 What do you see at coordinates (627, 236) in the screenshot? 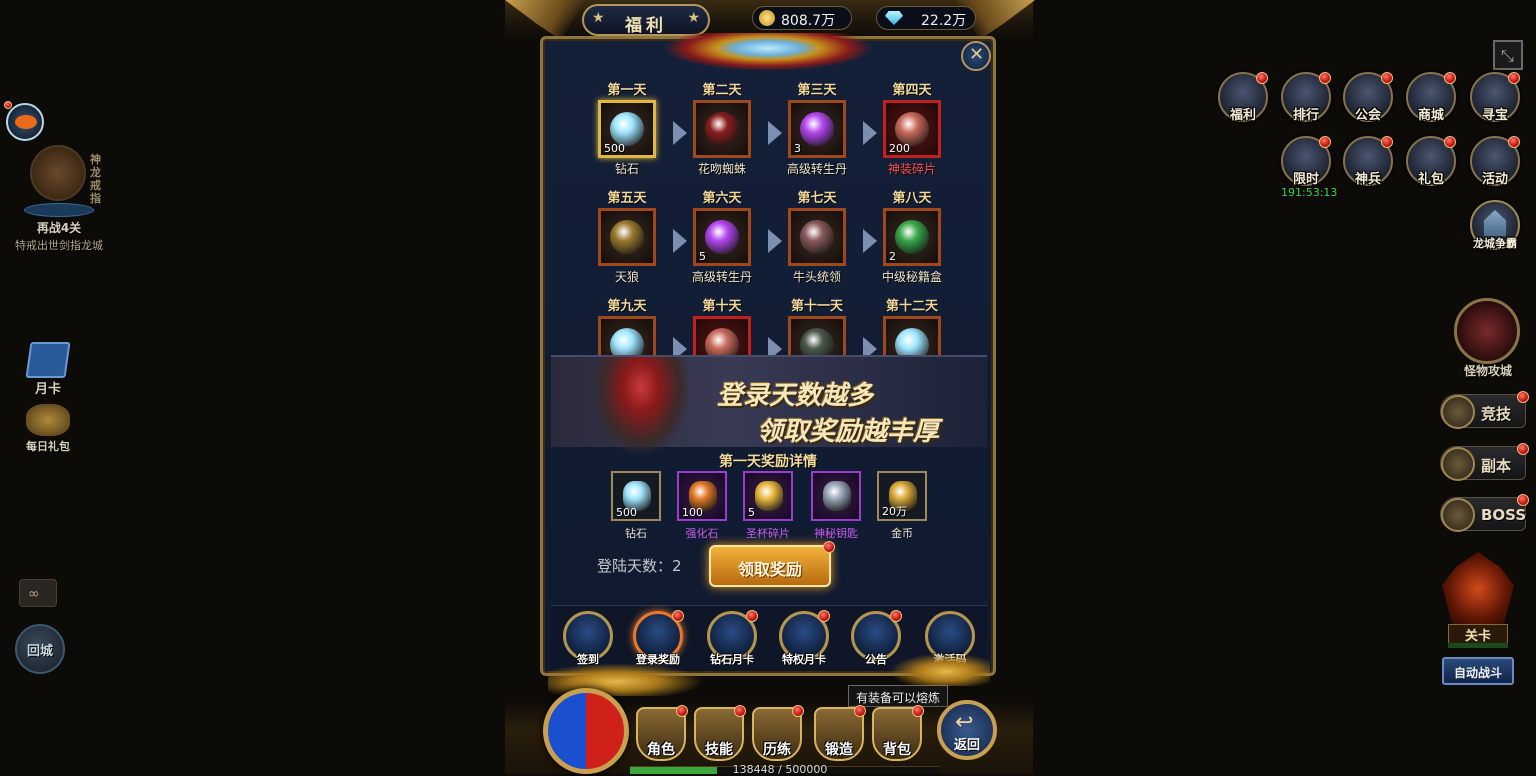
I see `day-reward: 第五天 天狼` at bounding box center [627, 236].